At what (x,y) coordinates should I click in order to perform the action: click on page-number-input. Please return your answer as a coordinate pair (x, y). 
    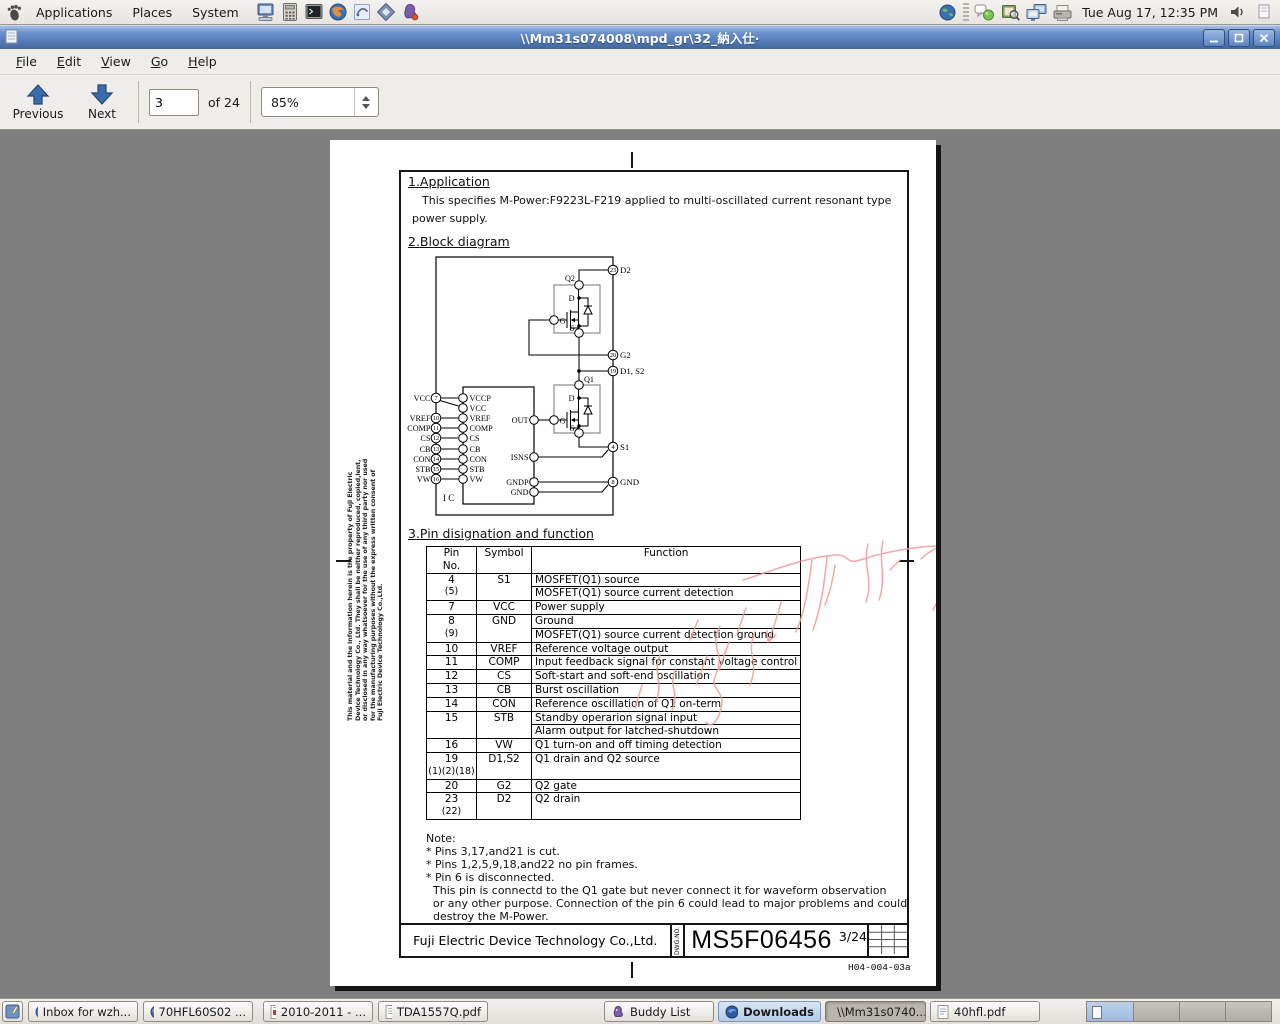
    Looking at the image, I should click on (174, 102).